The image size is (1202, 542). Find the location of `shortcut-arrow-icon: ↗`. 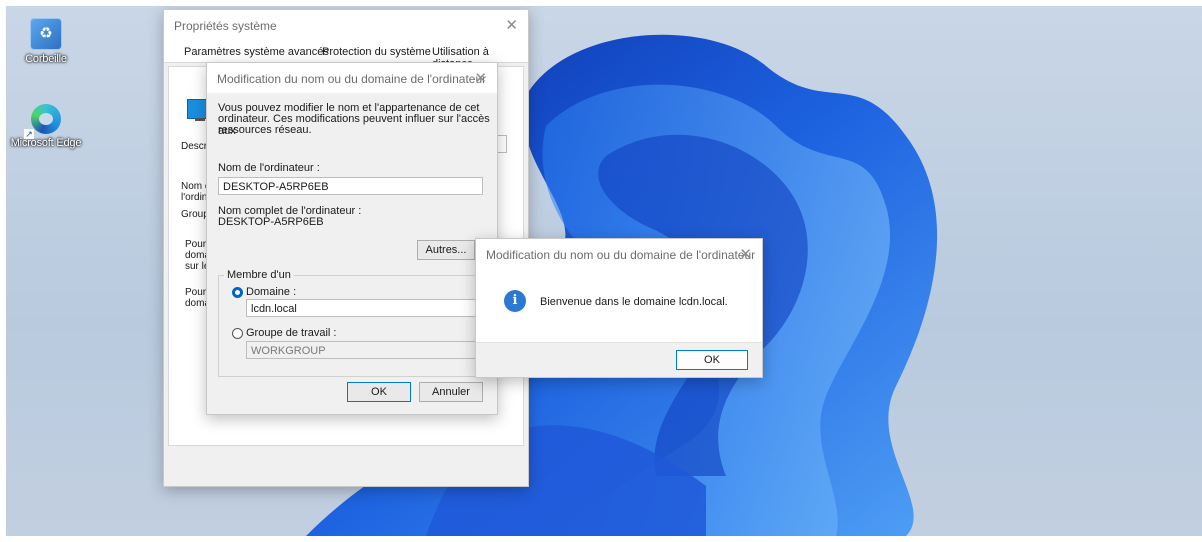

shortcut-arrow-icon: ↗ is located at coordinates (29, 134).